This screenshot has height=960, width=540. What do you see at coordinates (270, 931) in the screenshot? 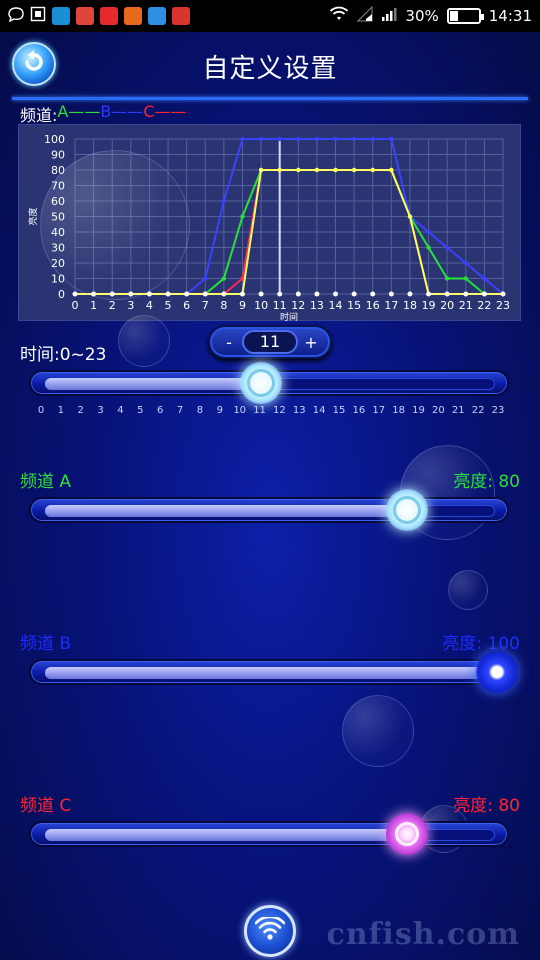
I see `wifi-connect-button` at bounding box center [270, 931].